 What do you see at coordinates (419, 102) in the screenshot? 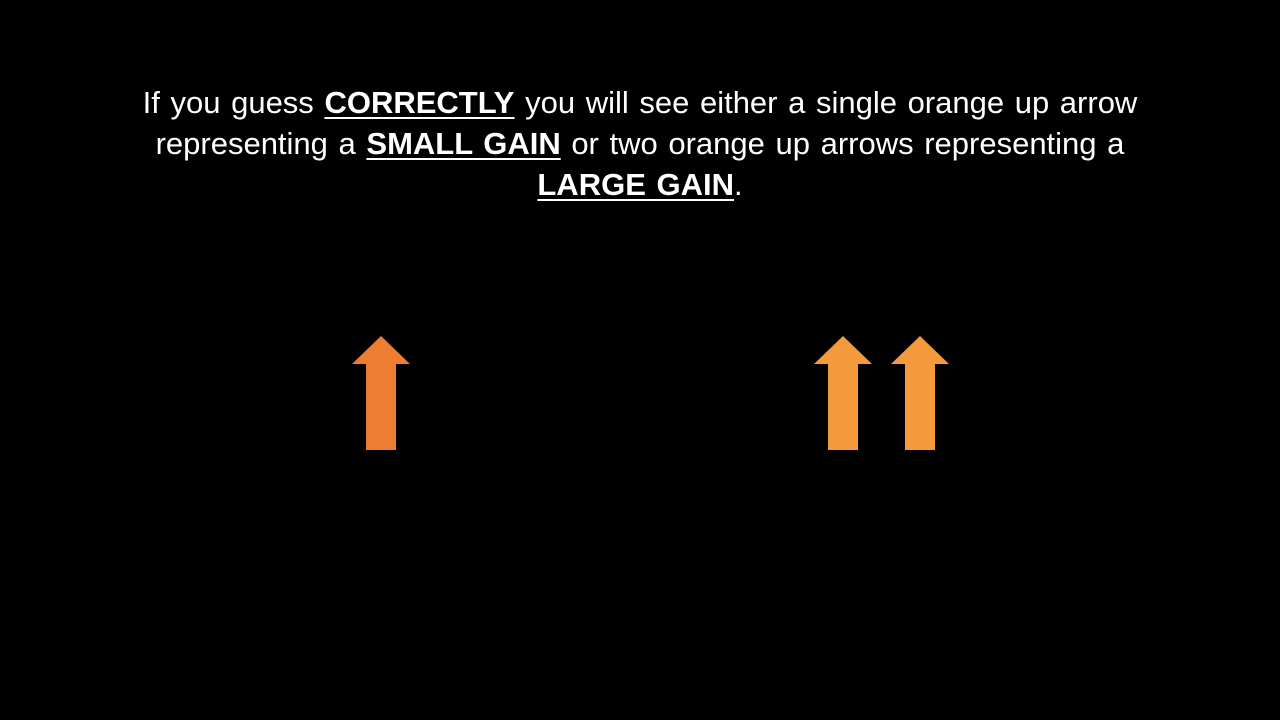
I see `emphasis-correctly: CORRECTLY` at bounding box center [419, 102].